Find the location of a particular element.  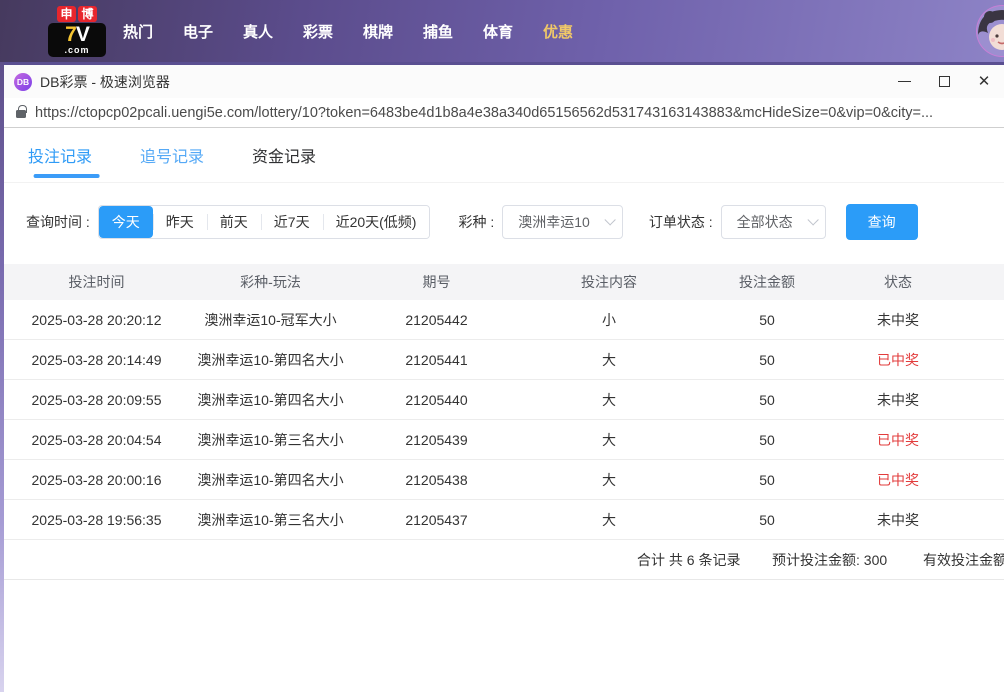

summary-expected-amount: 预计投注金额: 300 is located at coordinates (830, 559).